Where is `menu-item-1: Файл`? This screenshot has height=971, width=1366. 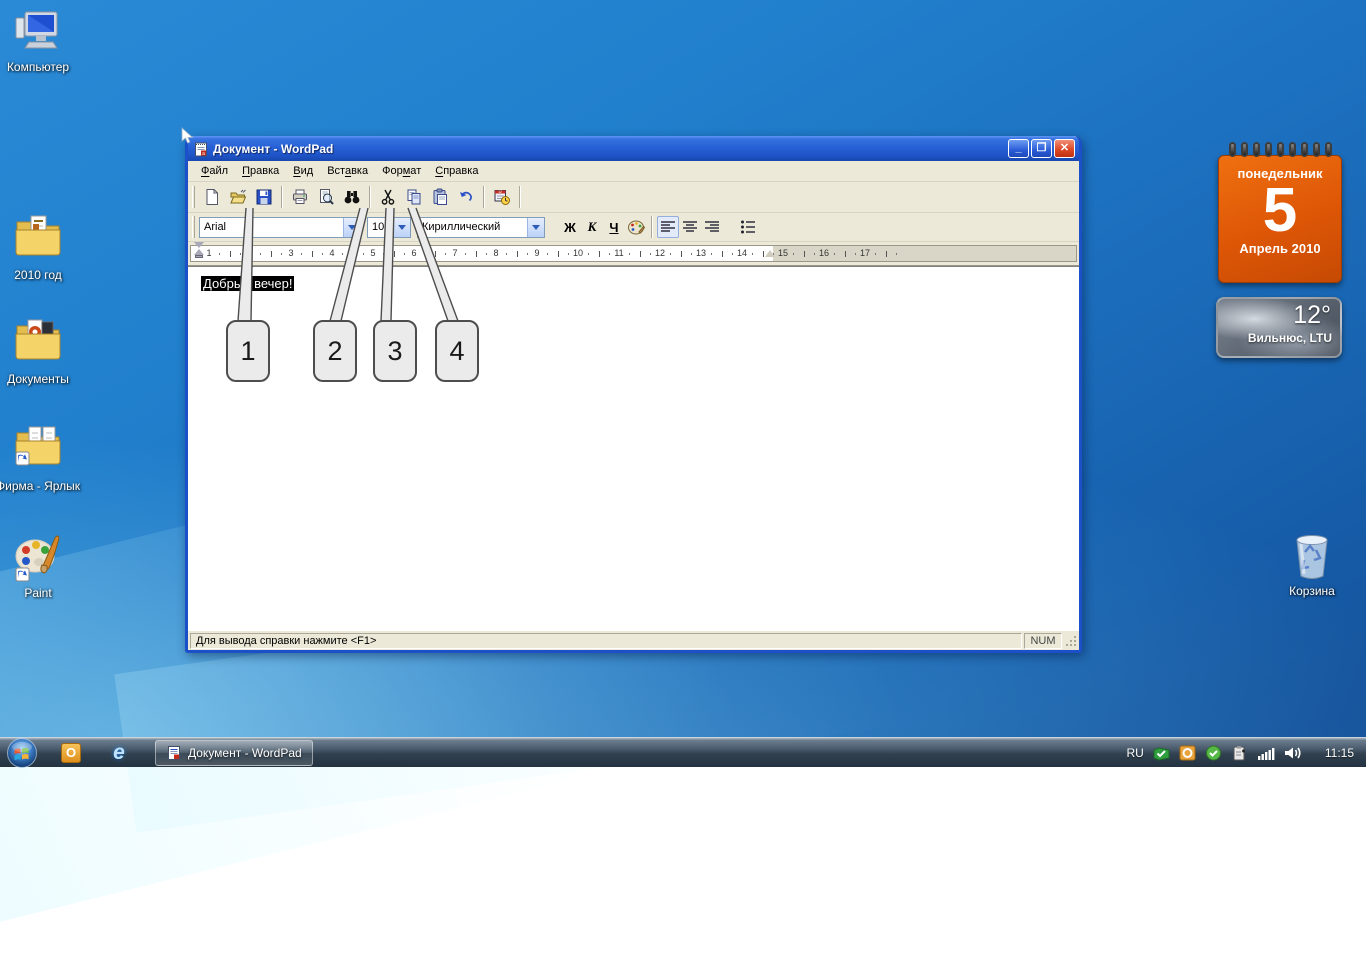 menu-item-1: Файл is located at coordinates (214, 171).